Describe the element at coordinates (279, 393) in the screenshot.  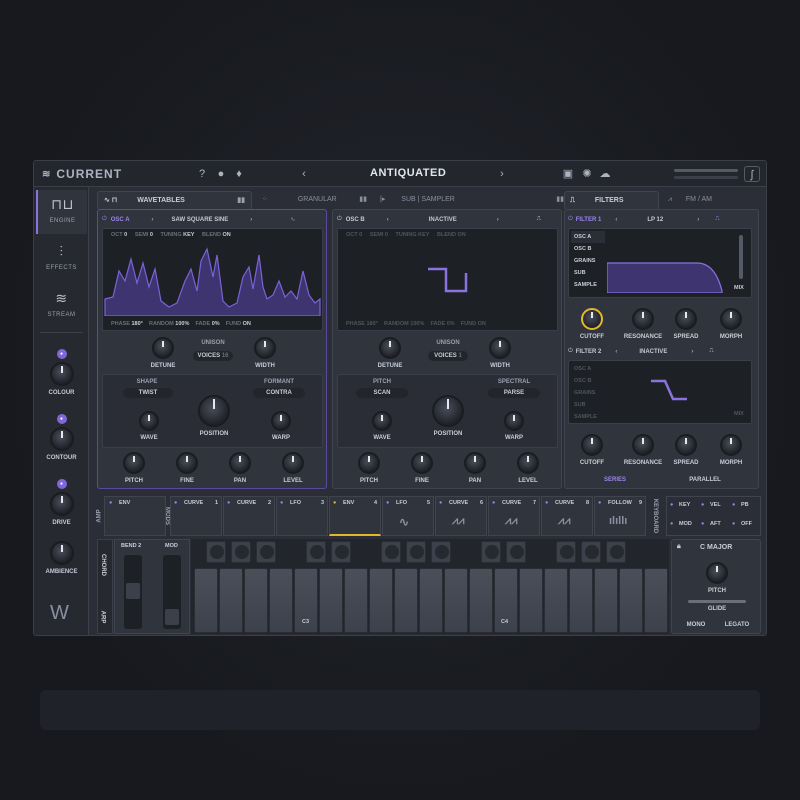
I see `formant-selector: CONTRA` at that location.